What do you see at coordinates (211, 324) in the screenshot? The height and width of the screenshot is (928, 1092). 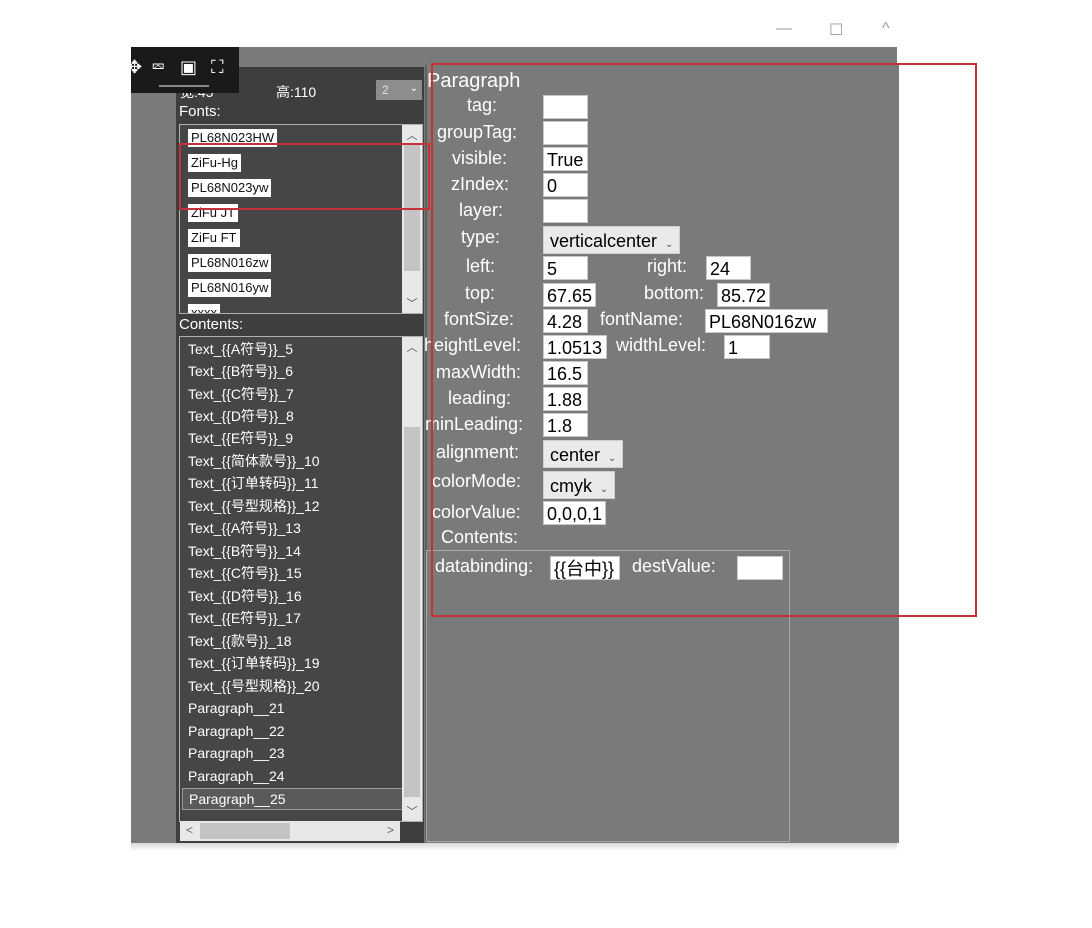 I see `contents-label: Contents:` at bounding box center [211, 324].